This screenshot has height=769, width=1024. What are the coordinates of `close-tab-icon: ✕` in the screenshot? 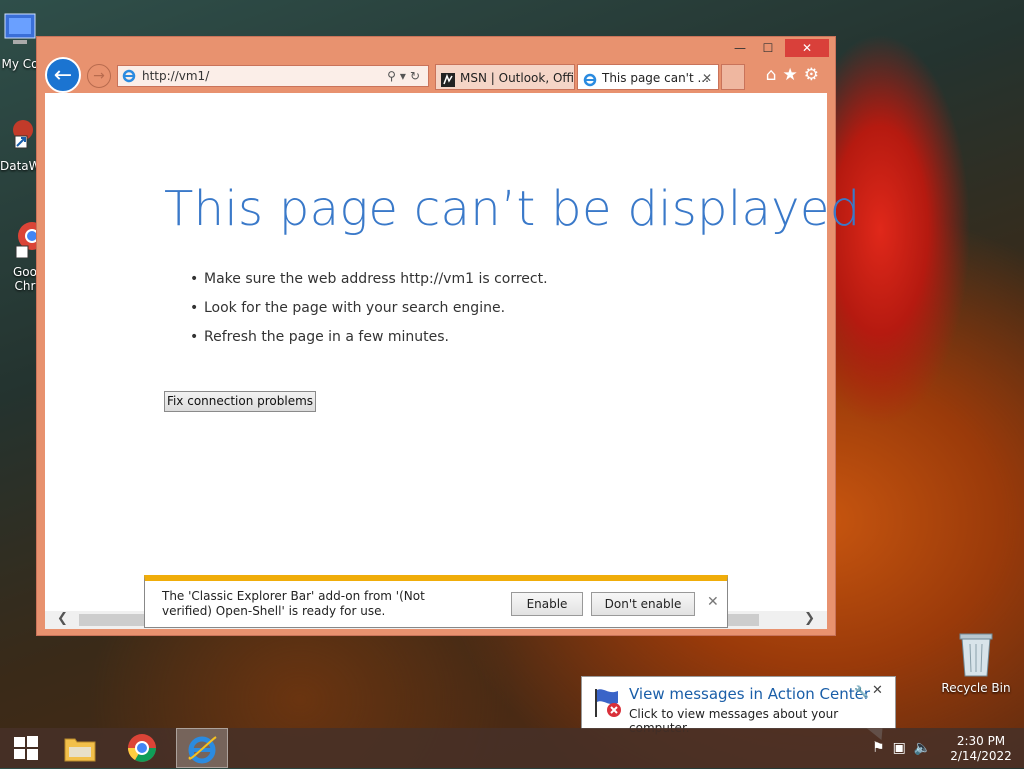 It's located at (707, 77).